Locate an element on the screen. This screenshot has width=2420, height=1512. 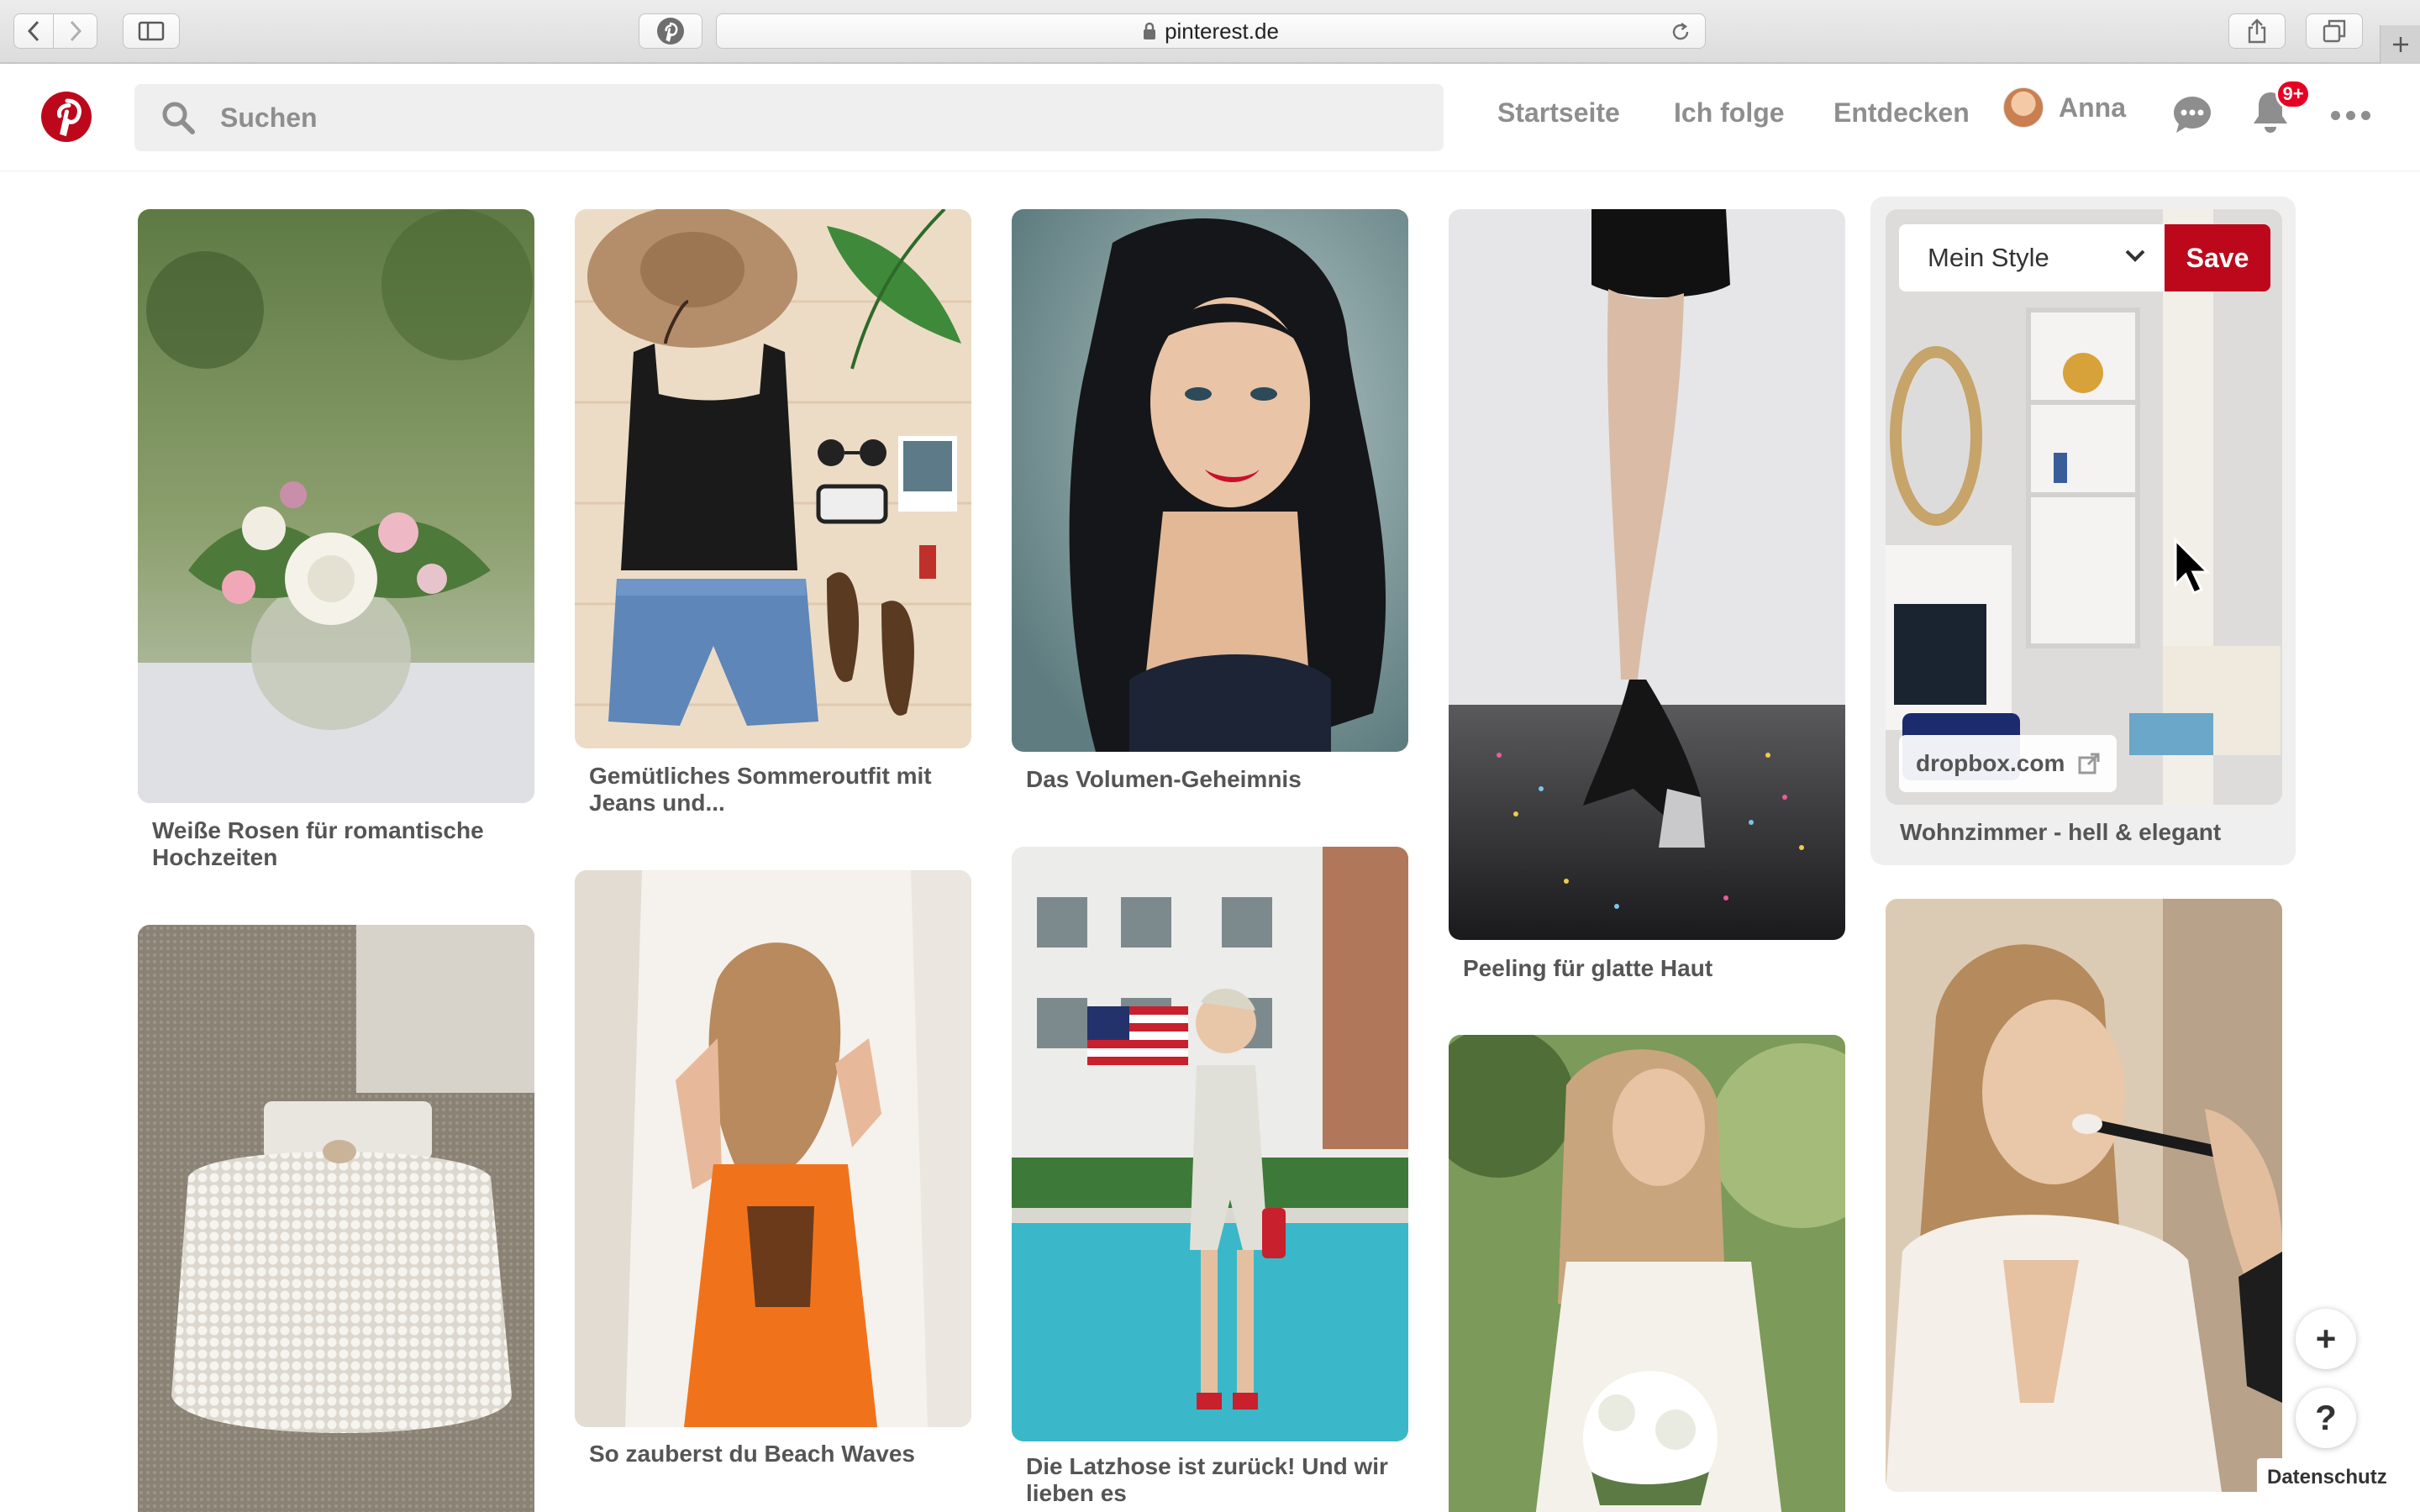
pinterest-extension-button is located at coordinates (671, 31).